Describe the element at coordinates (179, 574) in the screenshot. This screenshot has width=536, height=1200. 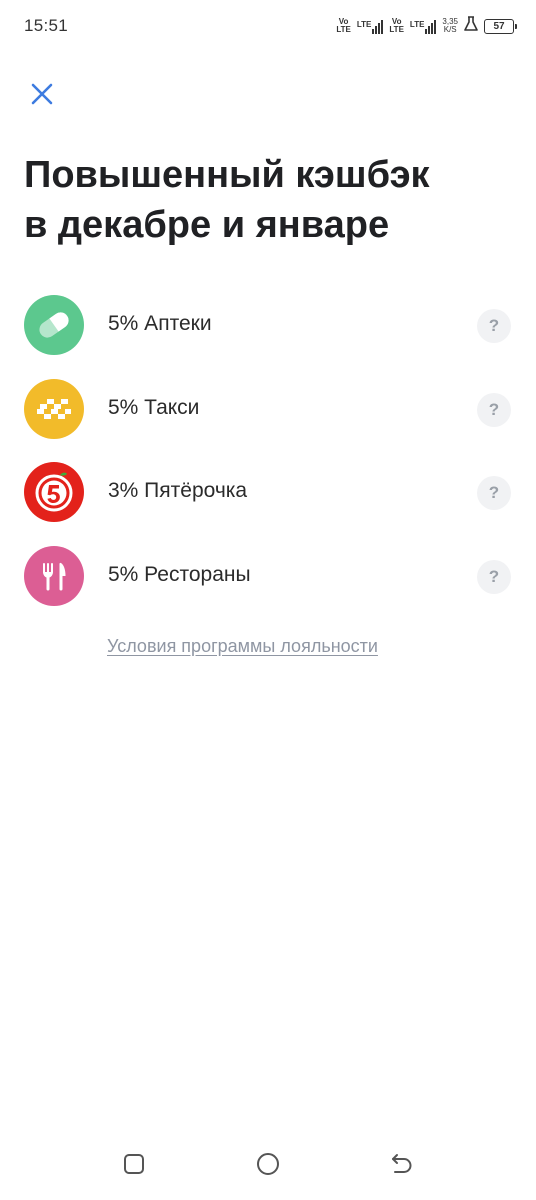
I see `cashback-item-label: 5% Рестораны` at that location.